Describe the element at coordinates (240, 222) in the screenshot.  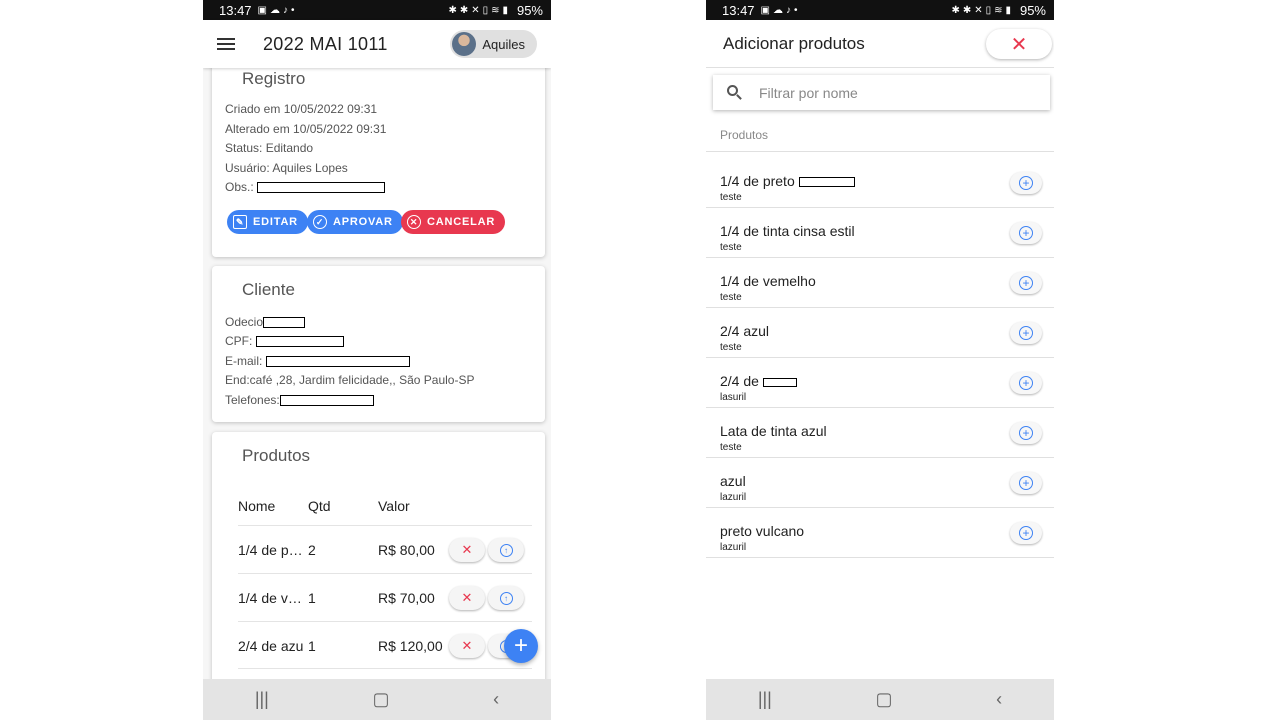
I see `edit-icon: ✎` at that location.